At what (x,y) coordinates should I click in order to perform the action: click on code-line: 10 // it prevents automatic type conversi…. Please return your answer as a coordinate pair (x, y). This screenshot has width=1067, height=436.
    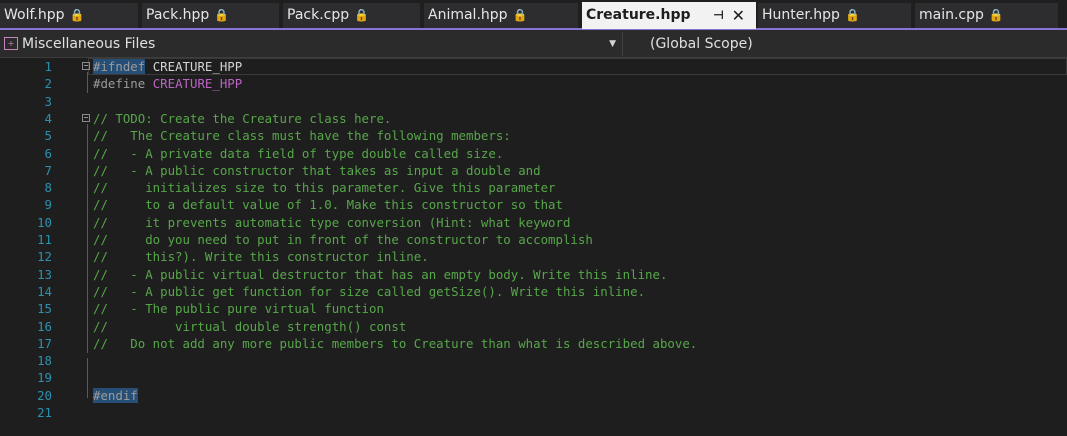
    Looking at the image, I should click on (533, 222).